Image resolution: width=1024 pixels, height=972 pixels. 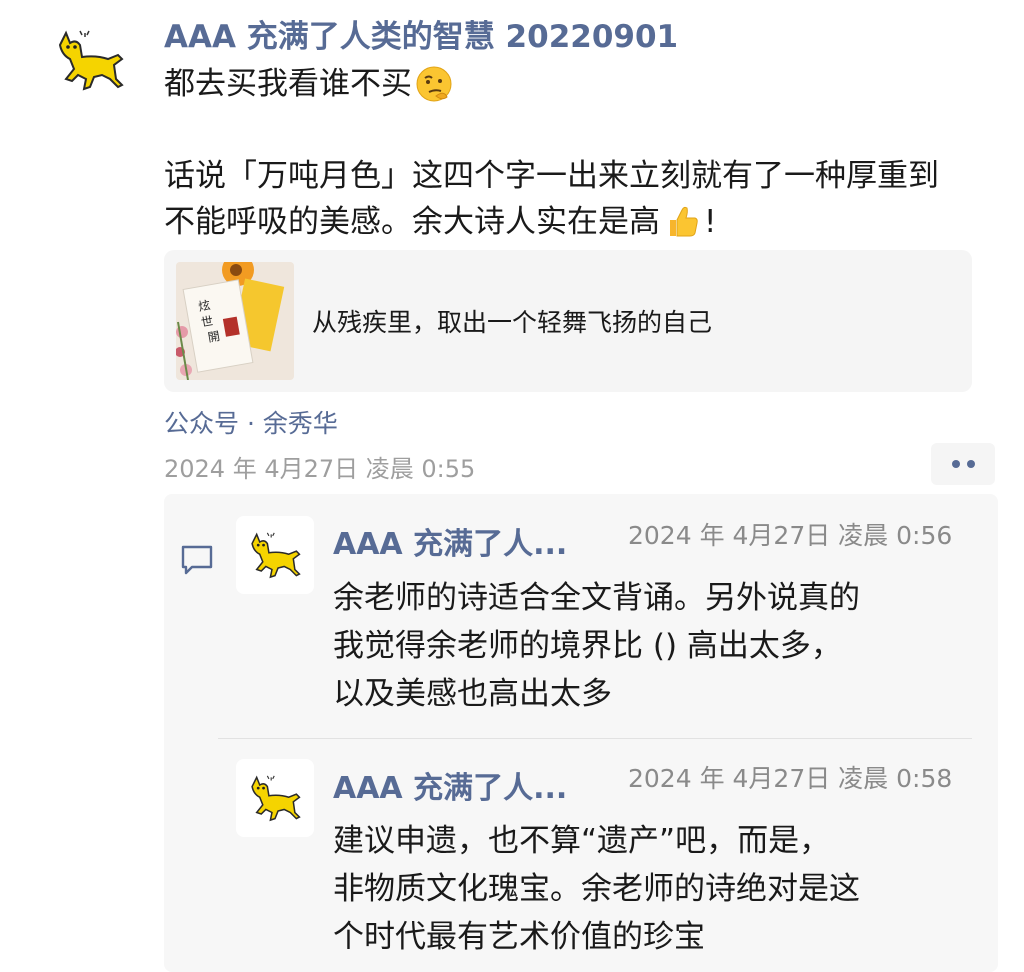 I want to click on comment-text-line: 余老师的诗适合全文背诵。另外说真的, so click(x=596, y=598).